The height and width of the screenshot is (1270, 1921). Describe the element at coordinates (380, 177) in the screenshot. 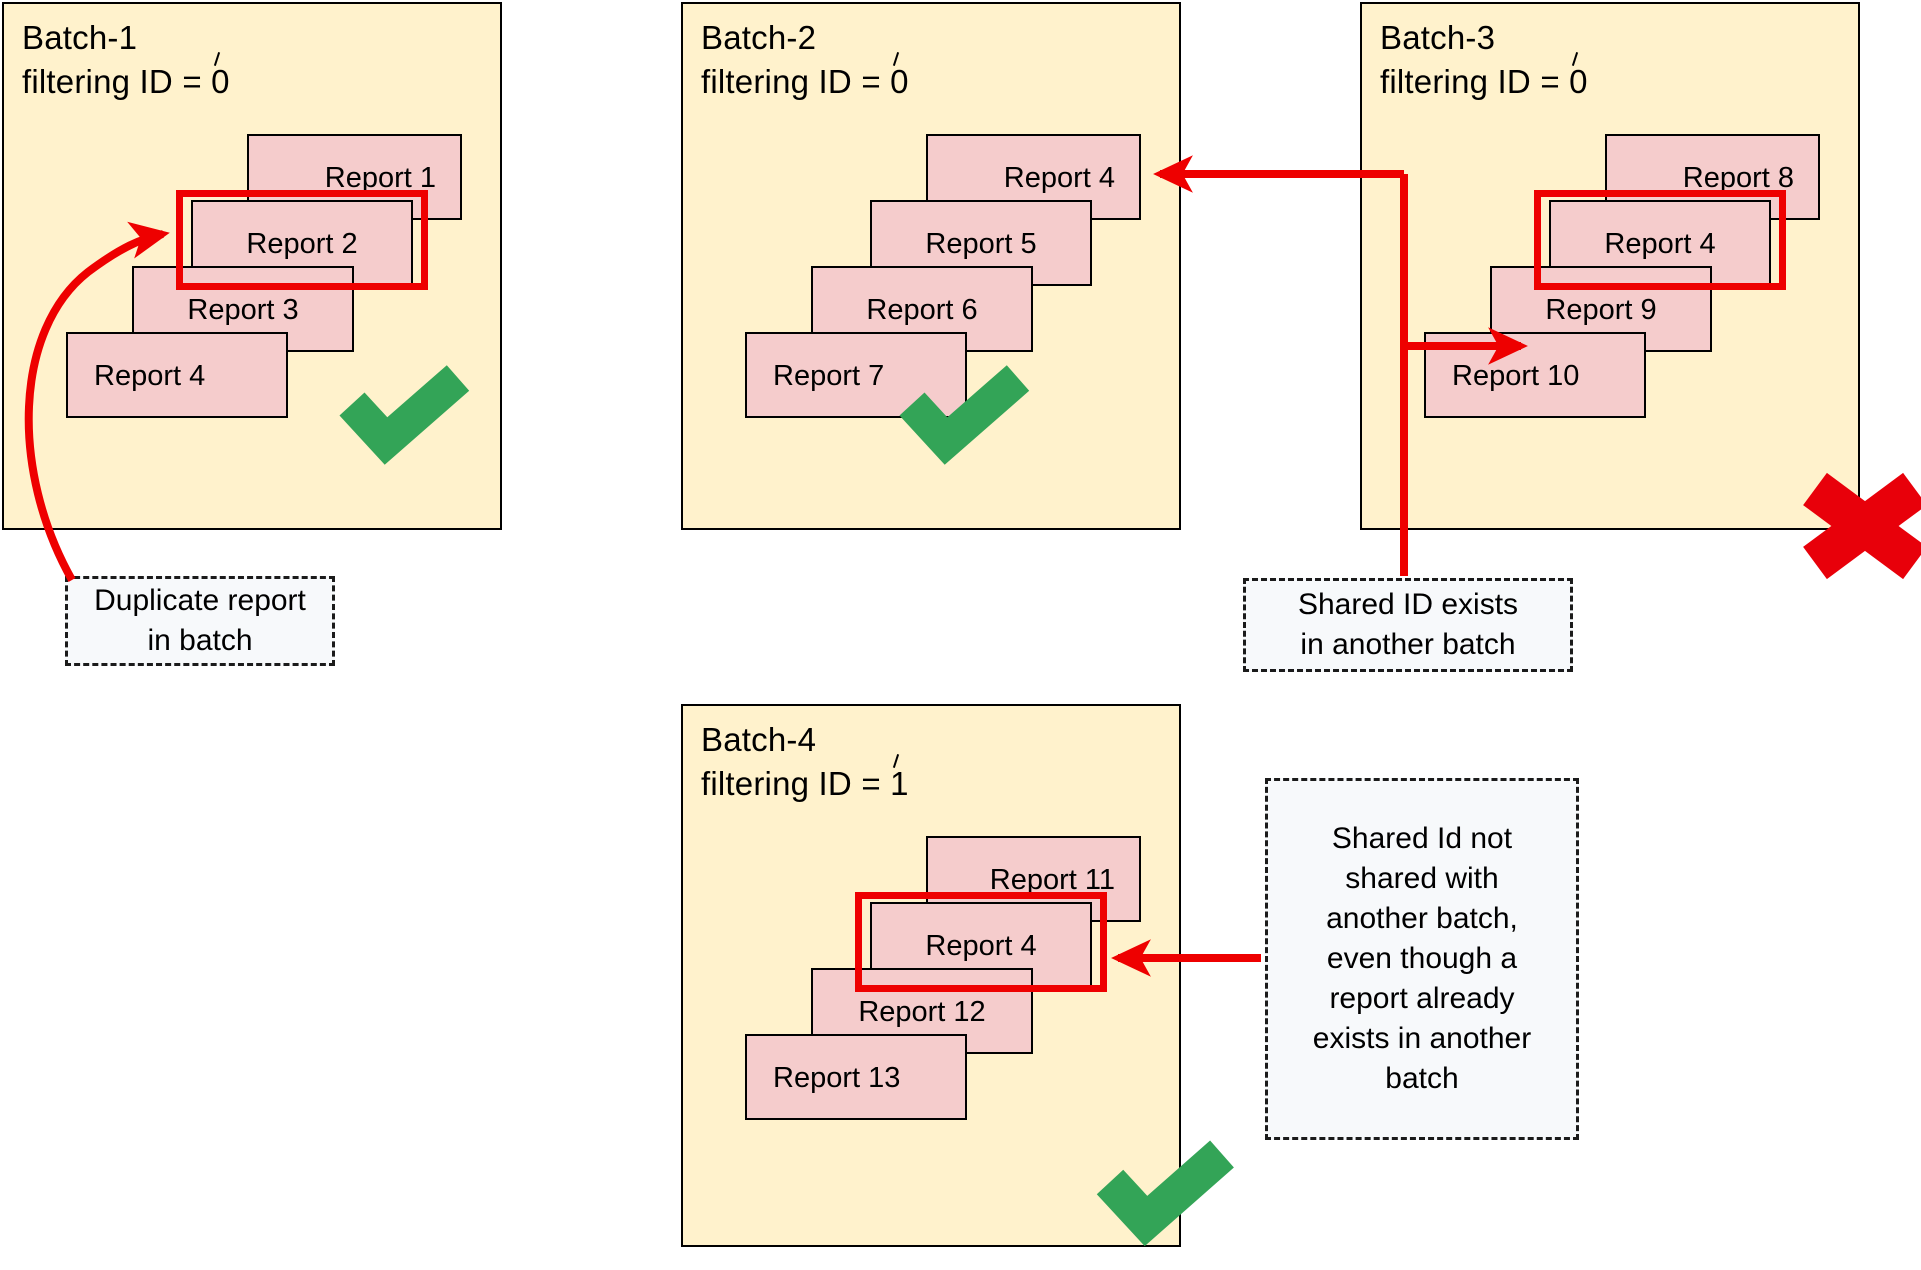

I see `report-label: Report 1` at that location.